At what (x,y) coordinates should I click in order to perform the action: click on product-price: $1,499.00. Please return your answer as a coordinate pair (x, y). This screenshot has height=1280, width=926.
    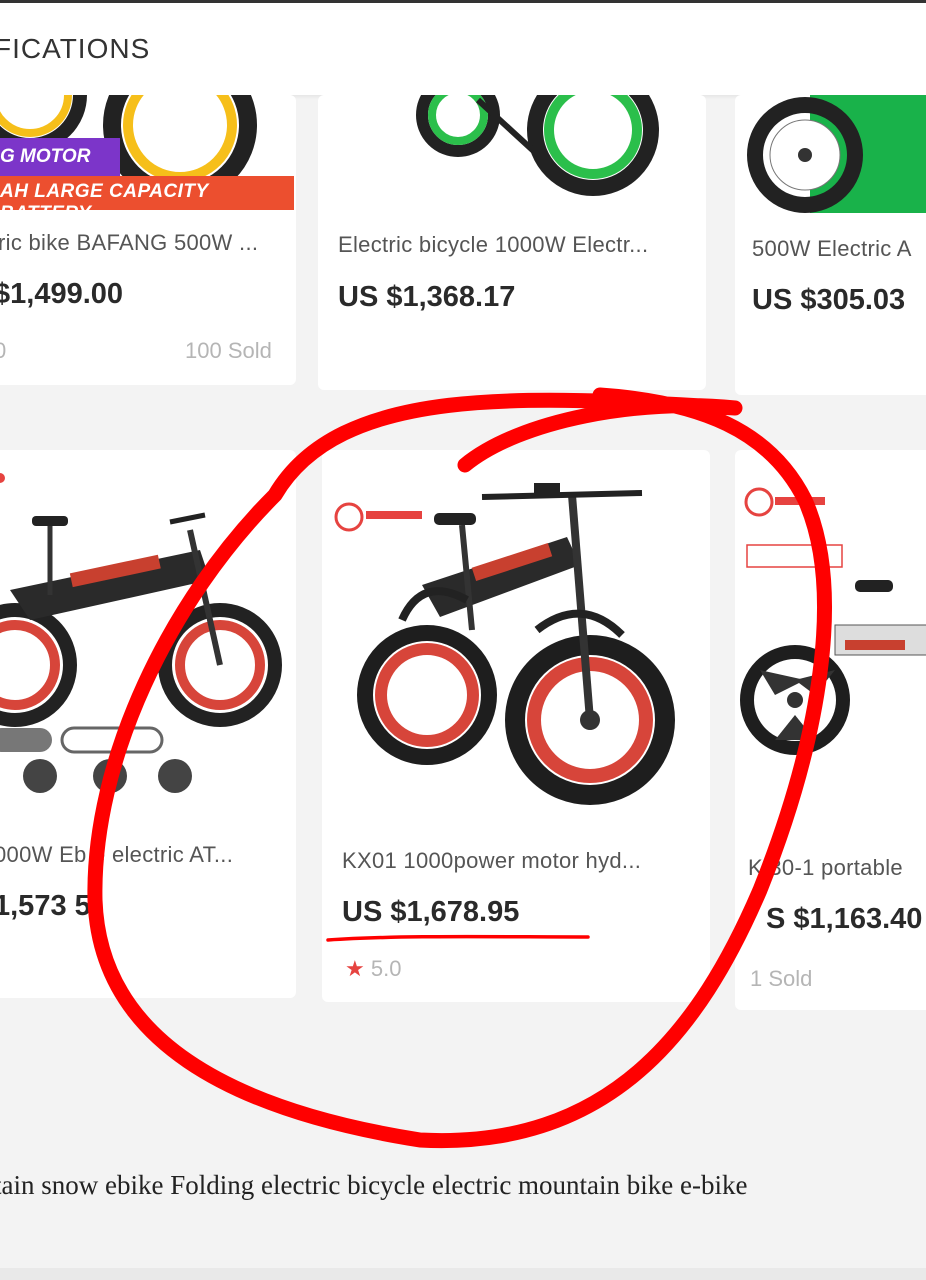
    Looking at the image, I should click on (62, 294).